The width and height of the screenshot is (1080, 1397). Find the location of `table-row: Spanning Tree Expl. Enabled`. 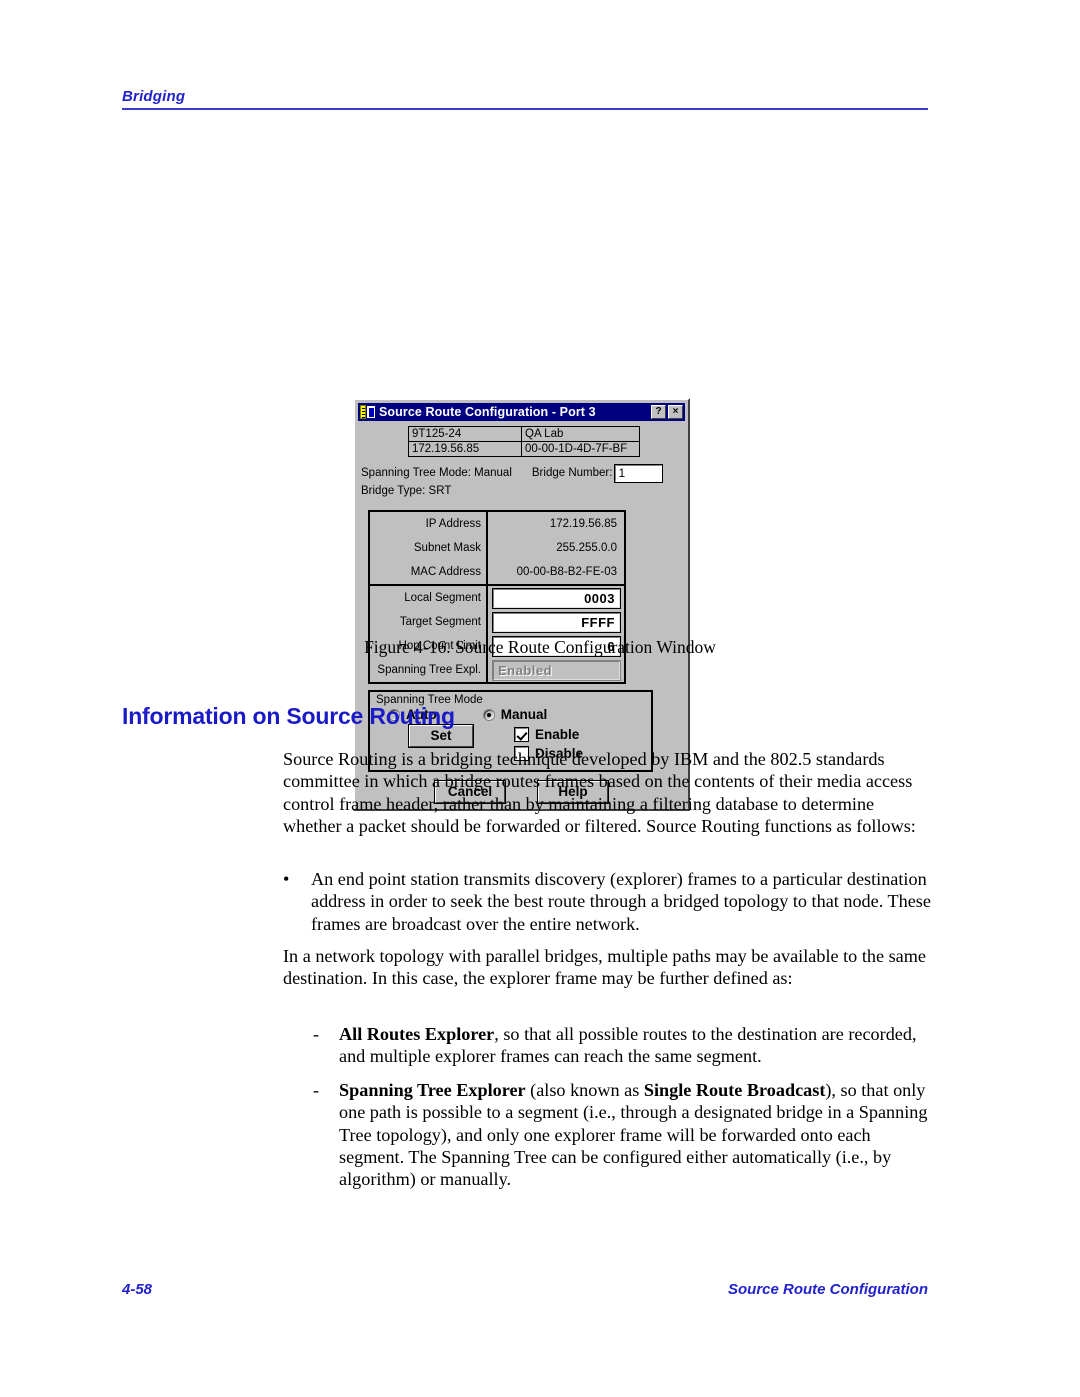

table-row: Spanning Tree Expl. Enabled is located at coordinates (497, 670).